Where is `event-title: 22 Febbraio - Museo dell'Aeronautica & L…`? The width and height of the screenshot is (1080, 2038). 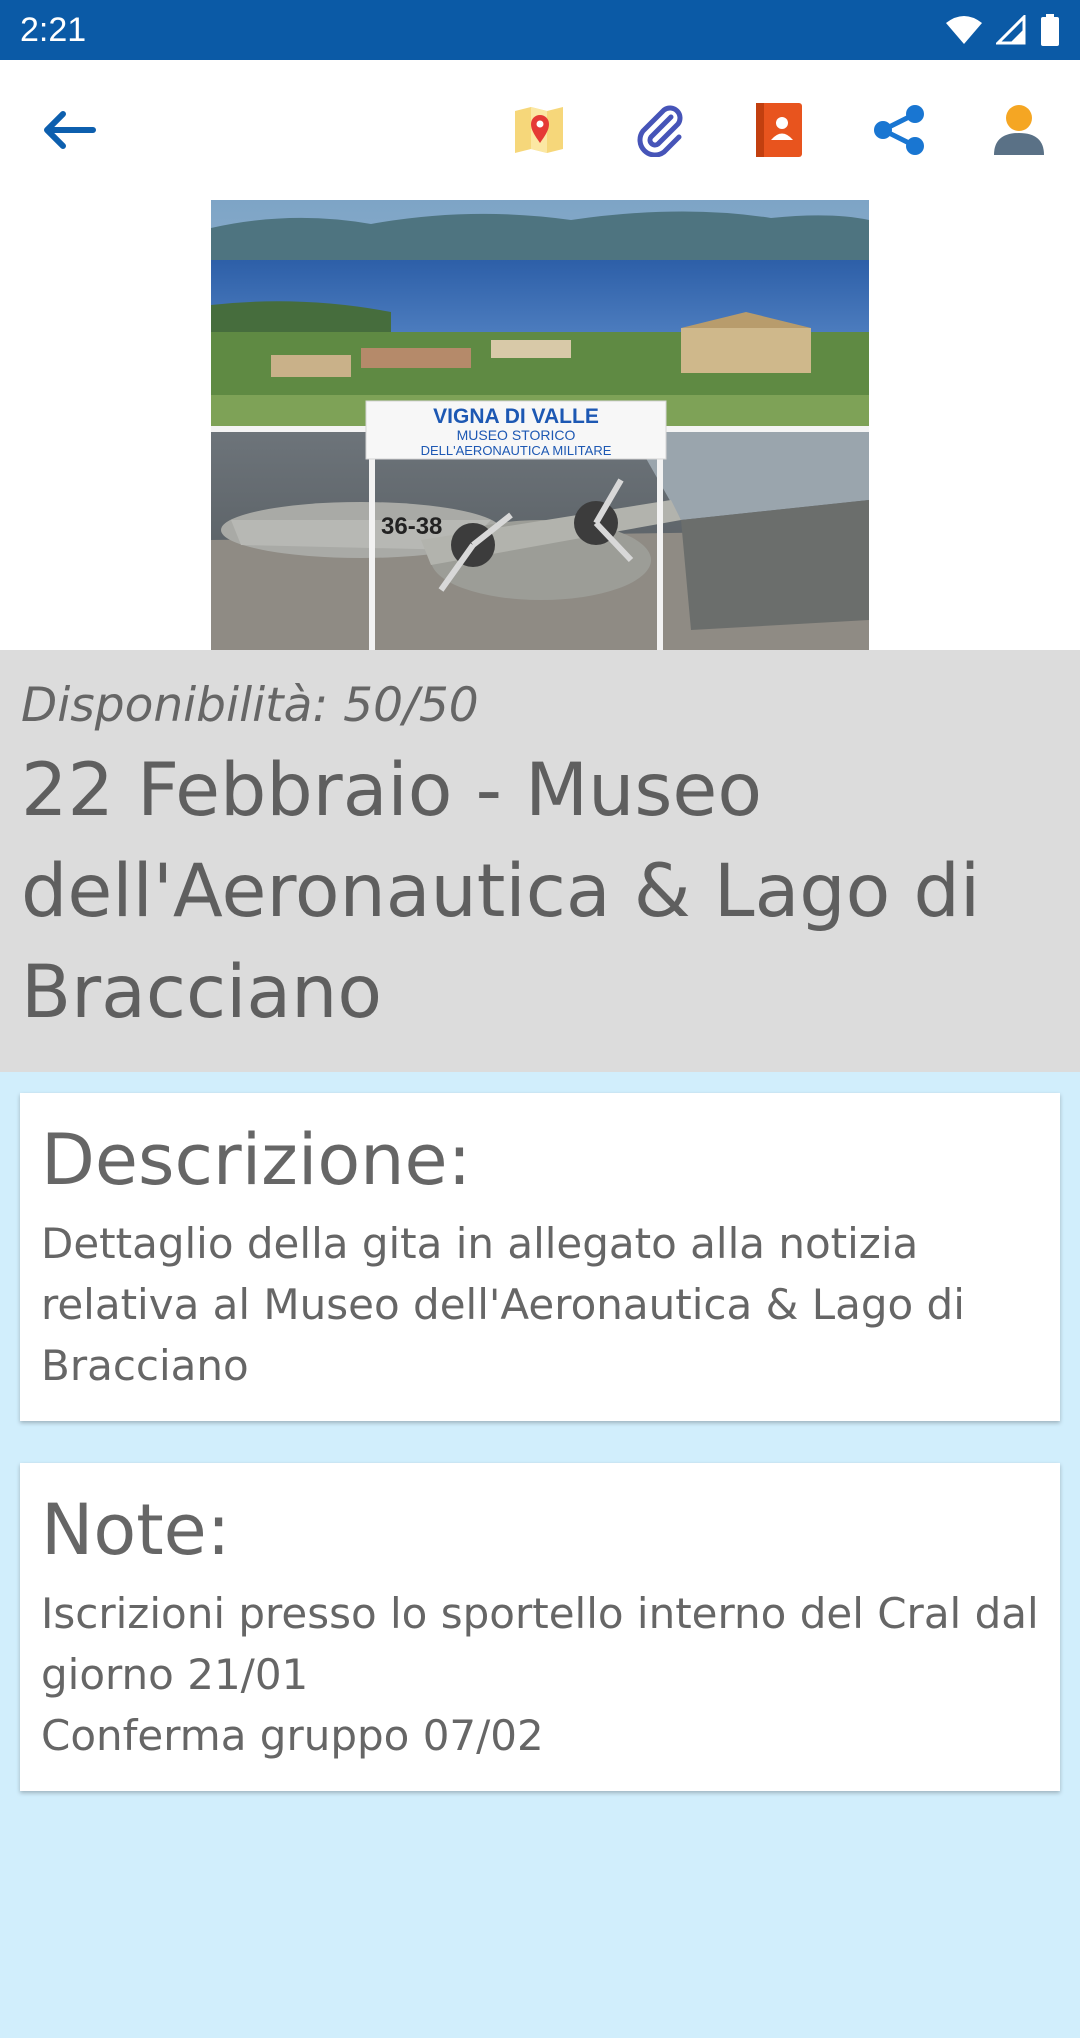
event-title: 22 Febbraio - Museo dell'Aeronautica & L… is located at coordinates (501, 891).